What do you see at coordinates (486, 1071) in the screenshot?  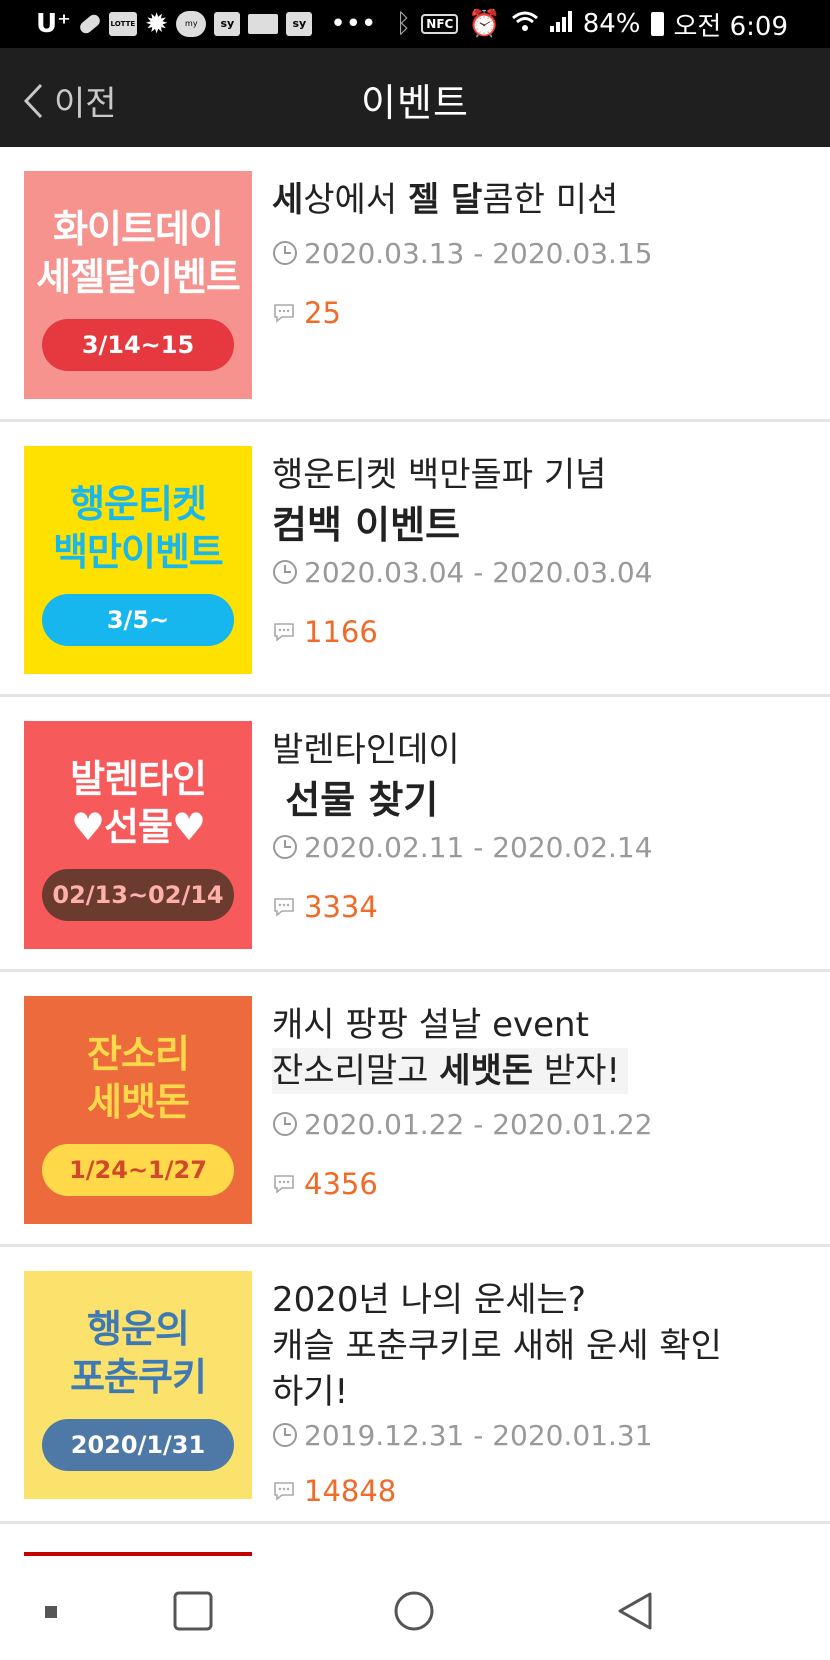 I see `title-accent: 세뱃돈` at bounding box center [486, 1071].